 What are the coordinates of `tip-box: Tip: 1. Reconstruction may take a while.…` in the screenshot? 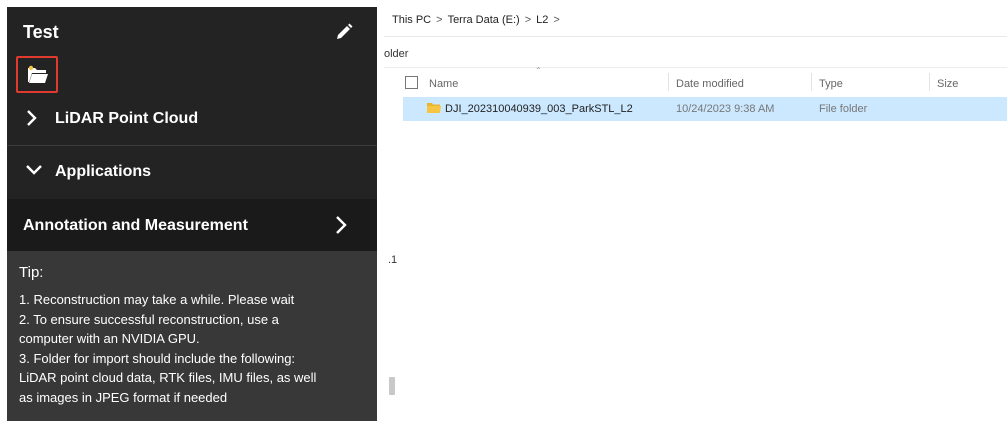 It's located at (192, 336).